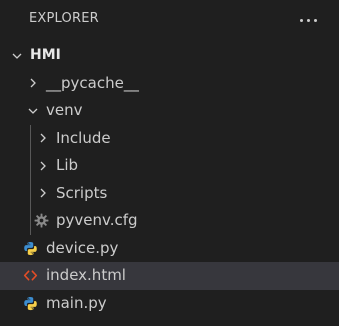  What do you see at coordinates (169, 84) in the screenshot?
I see `tree-item-pycache: __pycache__` at bounding box center [169, 84].